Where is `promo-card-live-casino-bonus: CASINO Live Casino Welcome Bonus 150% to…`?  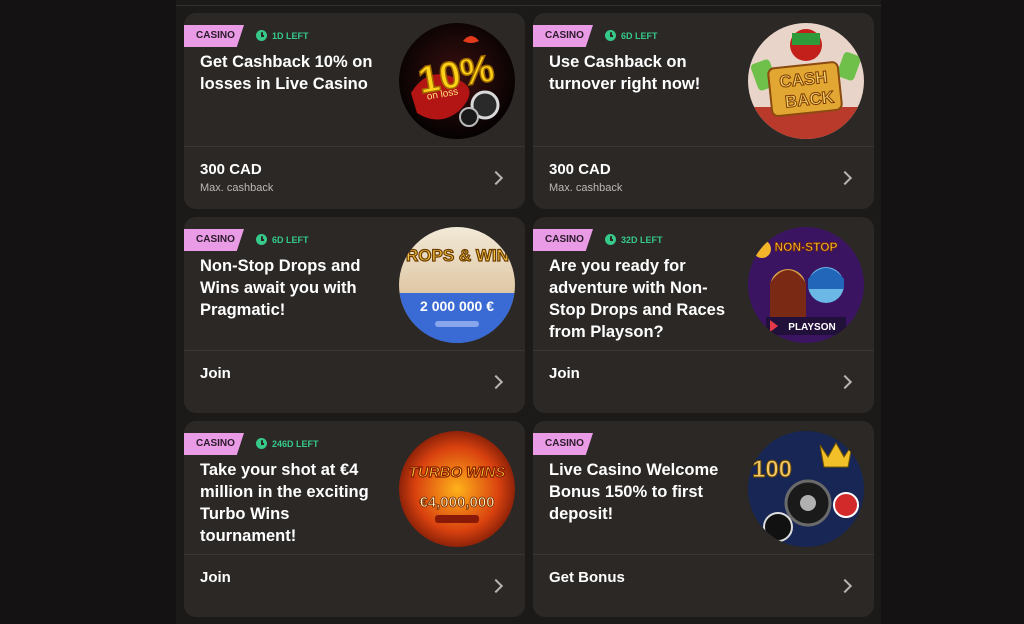
promo-card-live-casino-bonus: CASINO Live Casino Welcome Bonus 150% to… is located at coordinates (703, 519).